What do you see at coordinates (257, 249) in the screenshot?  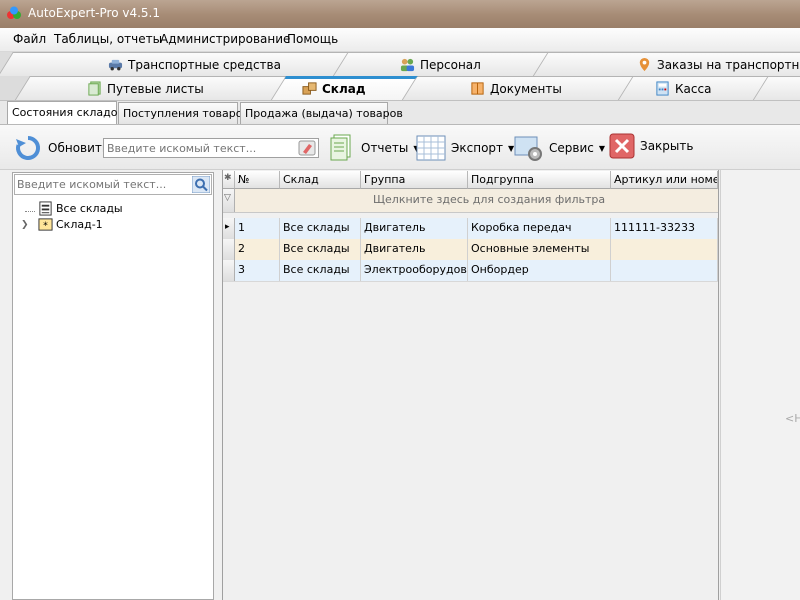 I see `cell-number: 2` at bounding box center [257, 249].